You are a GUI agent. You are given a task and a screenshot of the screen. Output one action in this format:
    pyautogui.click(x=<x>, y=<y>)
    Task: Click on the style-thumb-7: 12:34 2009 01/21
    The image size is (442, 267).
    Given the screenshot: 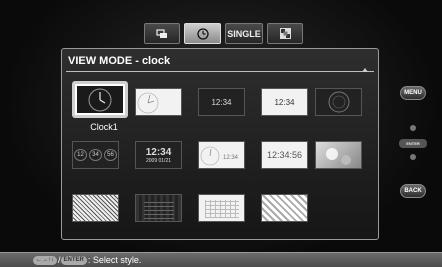 What is the action you would take?
    pyautogui.click(x=158, y=155)
    